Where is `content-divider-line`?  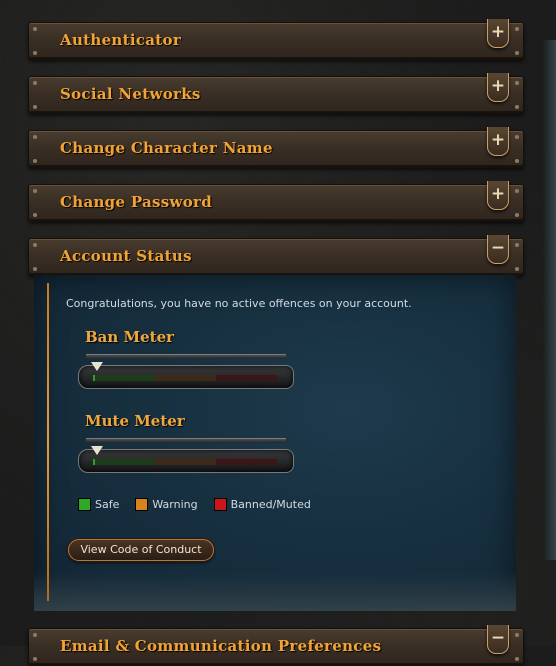 content-divider-line is located at coordinates (48, 442).